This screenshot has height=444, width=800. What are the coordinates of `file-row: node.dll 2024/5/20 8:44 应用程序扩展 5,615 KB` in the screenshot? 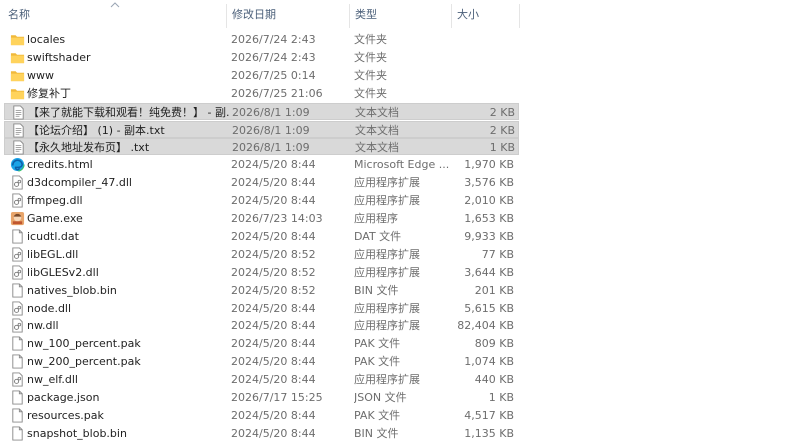 It's located at (261, 308).